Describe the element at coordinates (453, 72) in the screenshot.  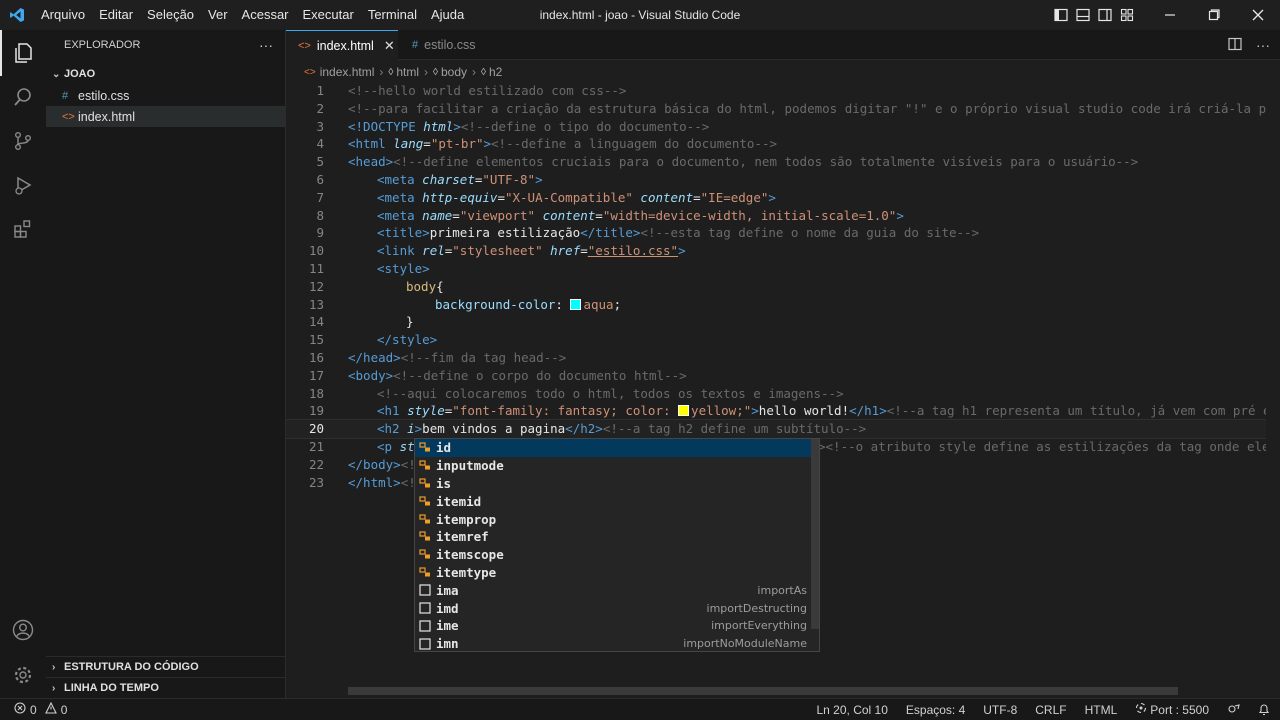
I see `breadcrumb-label: body` at that location.